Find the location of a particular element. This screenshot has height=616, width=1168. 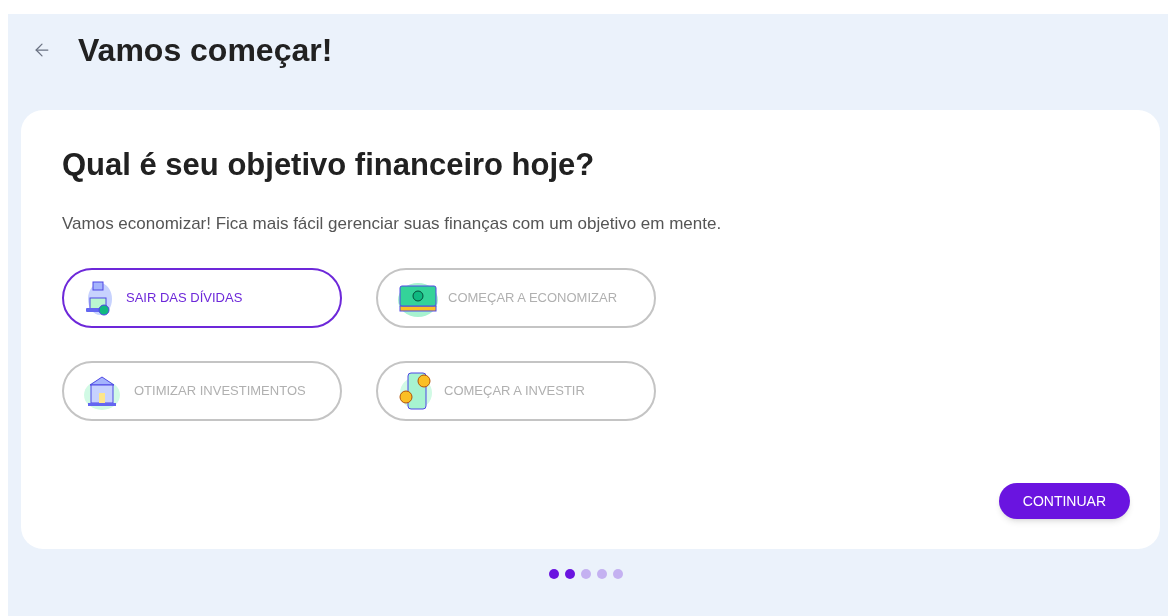

goal-option: COMEÇAR A ECONOMIZAR is located at coordinates (516, 298).